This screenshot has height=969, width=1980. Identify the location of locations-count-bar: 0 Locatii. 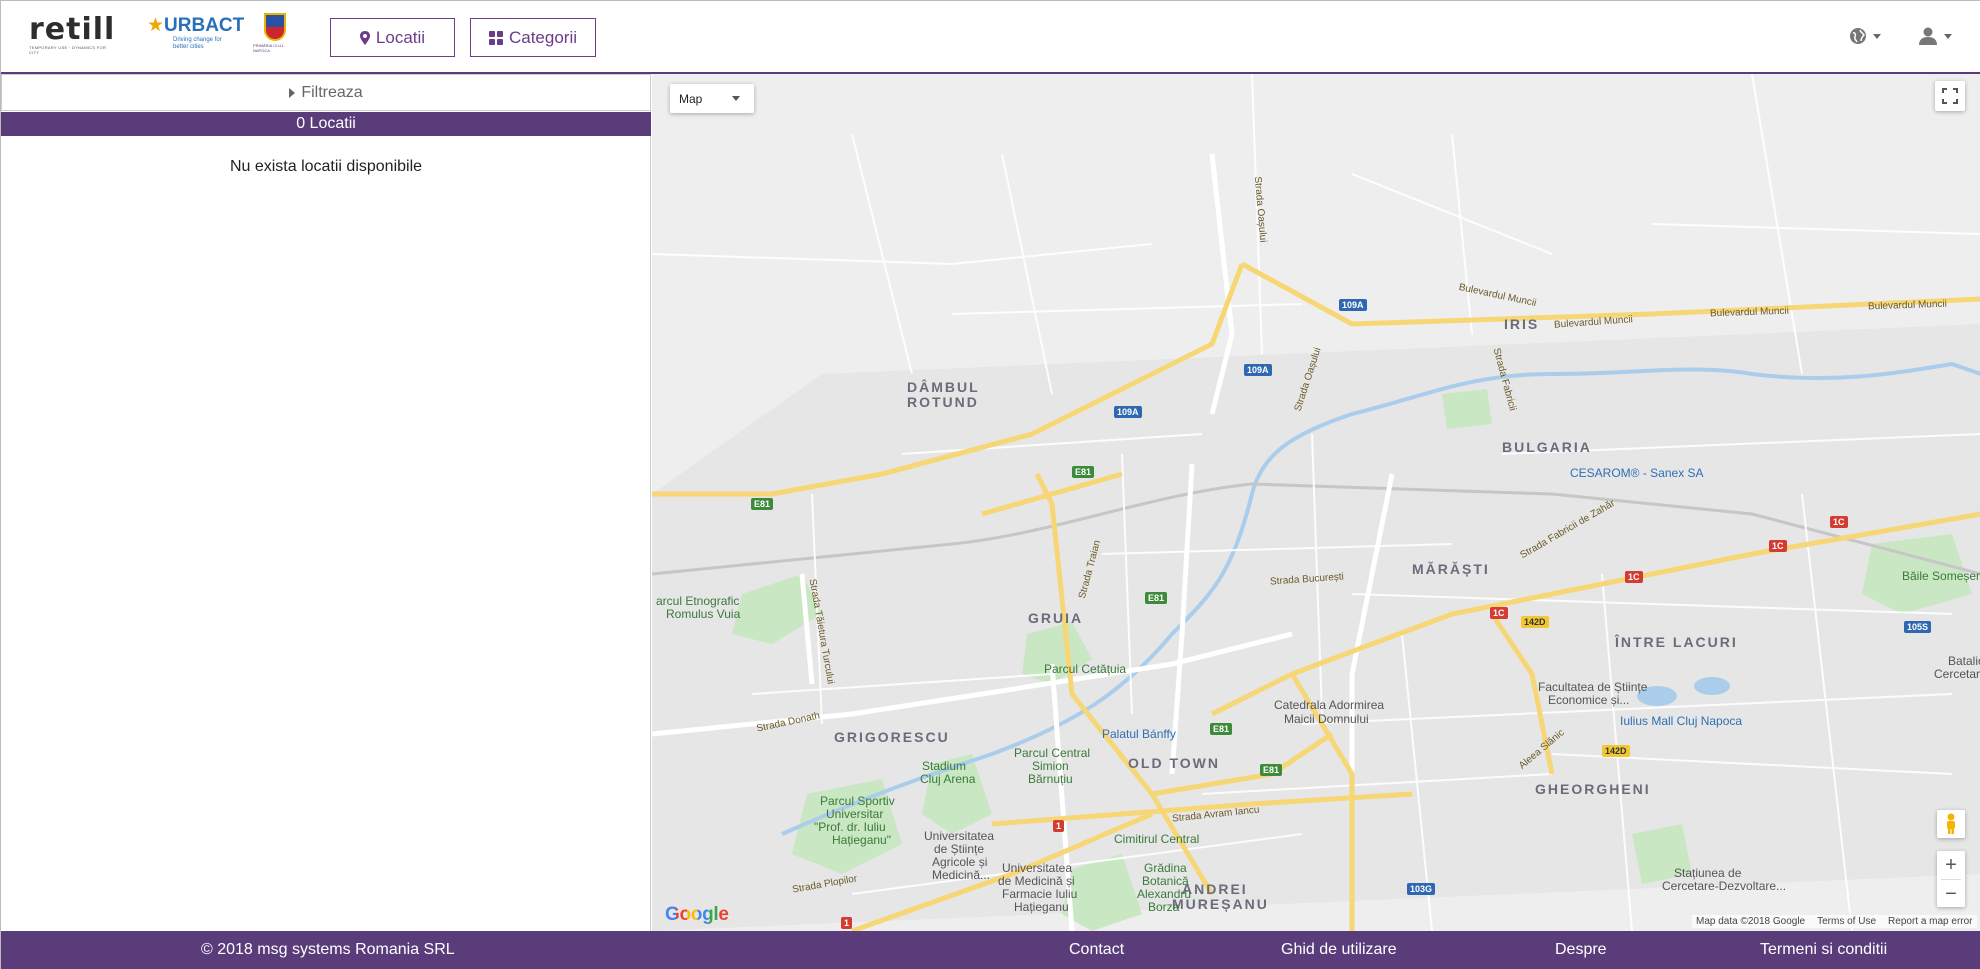
(326, 124).